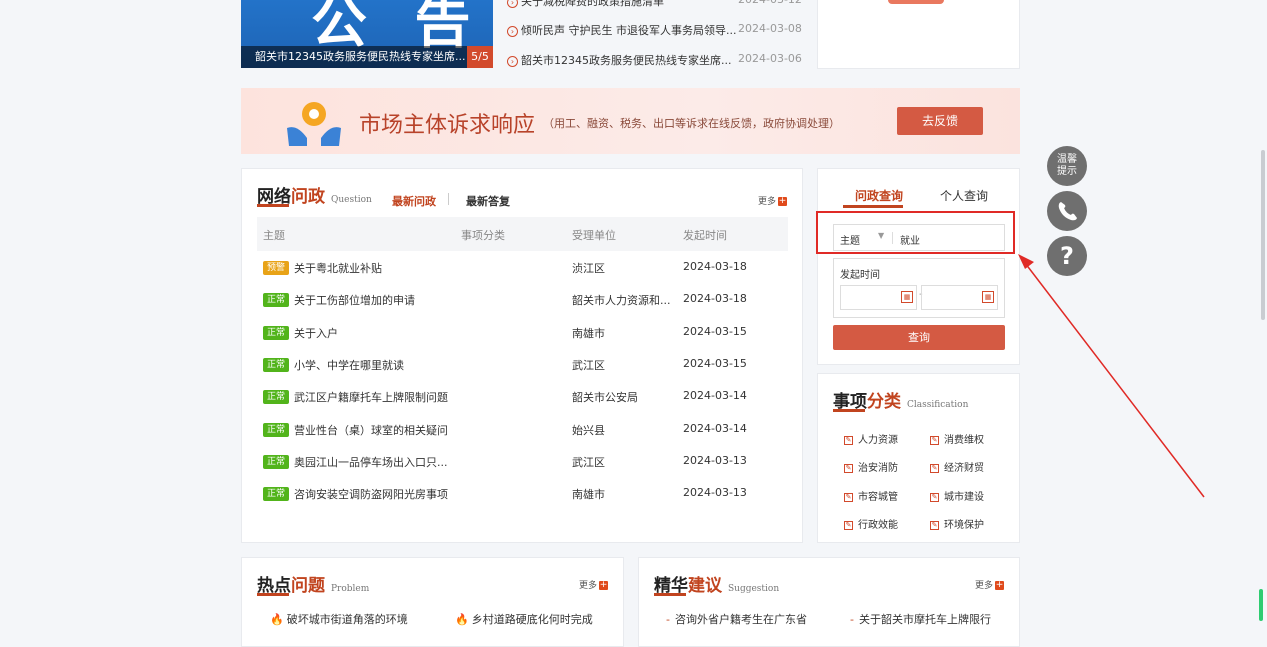 This screenshot has width=1267, height=647. What do you see at coordinates (915, 232) in the screenshot?
I see `highlight-box` at bounding box center [915, 232].